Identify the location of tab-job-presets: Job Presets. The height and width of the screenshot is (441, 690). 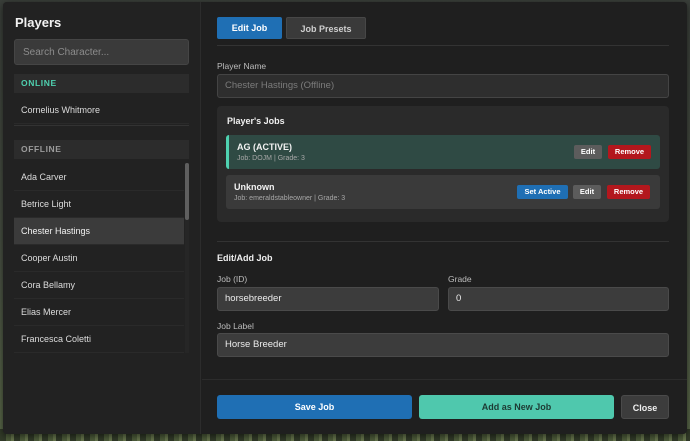
(326, 28).